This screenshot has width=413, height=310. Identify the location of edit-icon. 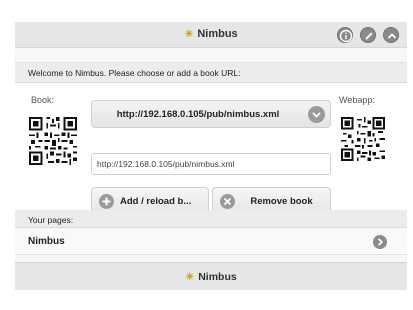
(369, 36).